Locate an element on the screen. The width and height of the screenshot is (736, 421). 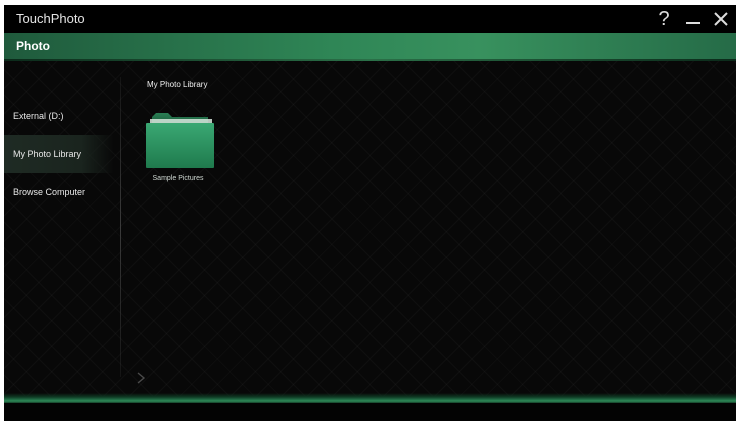
sidebar-item-browse-computer: Browse Computer is located at coordinates (59, 192).